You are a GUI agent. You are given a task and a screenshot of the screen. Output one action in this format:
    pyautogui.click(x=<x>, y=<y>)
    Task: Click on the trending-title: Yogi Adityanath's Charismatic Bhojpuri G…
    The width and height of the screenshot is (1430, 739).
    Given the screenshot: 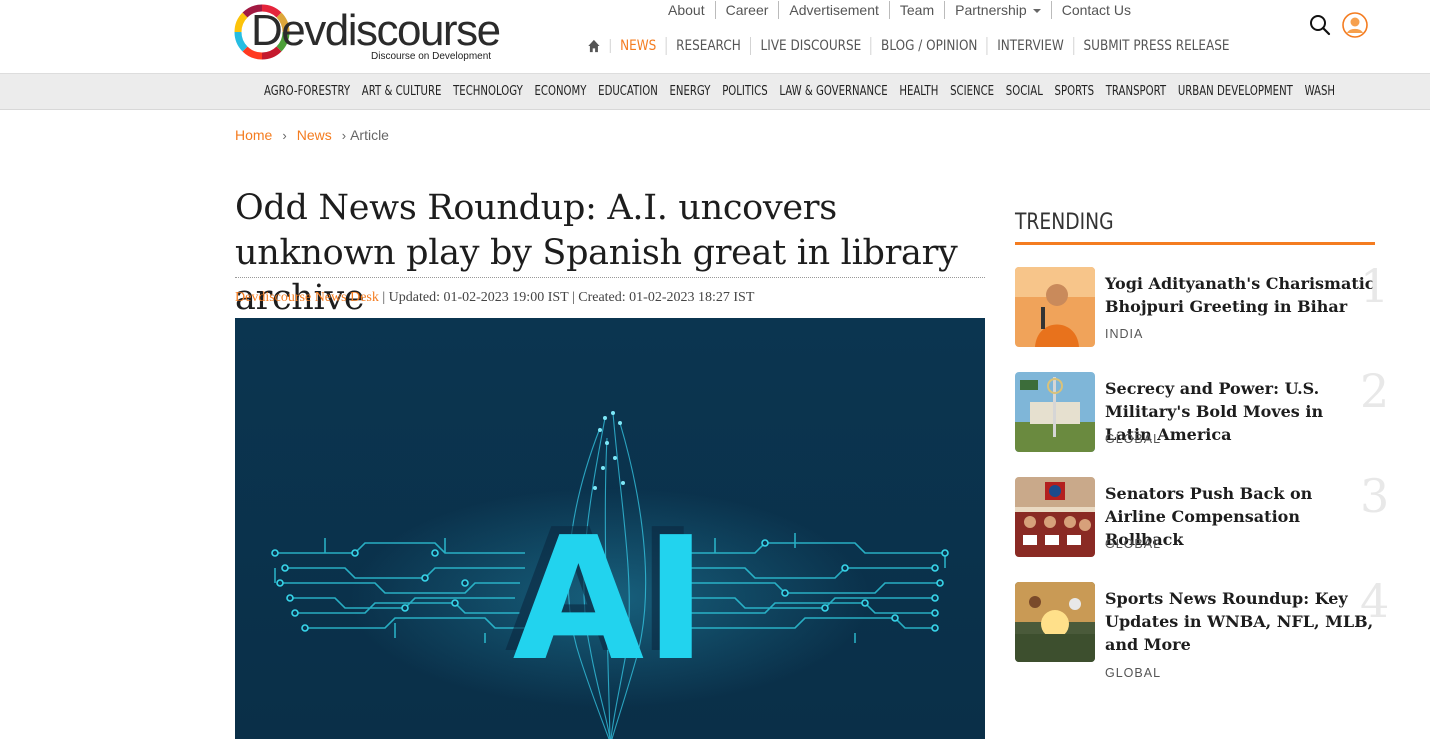 What is the action you would take?
    pyautogui.click(x=1240, y=295)
    